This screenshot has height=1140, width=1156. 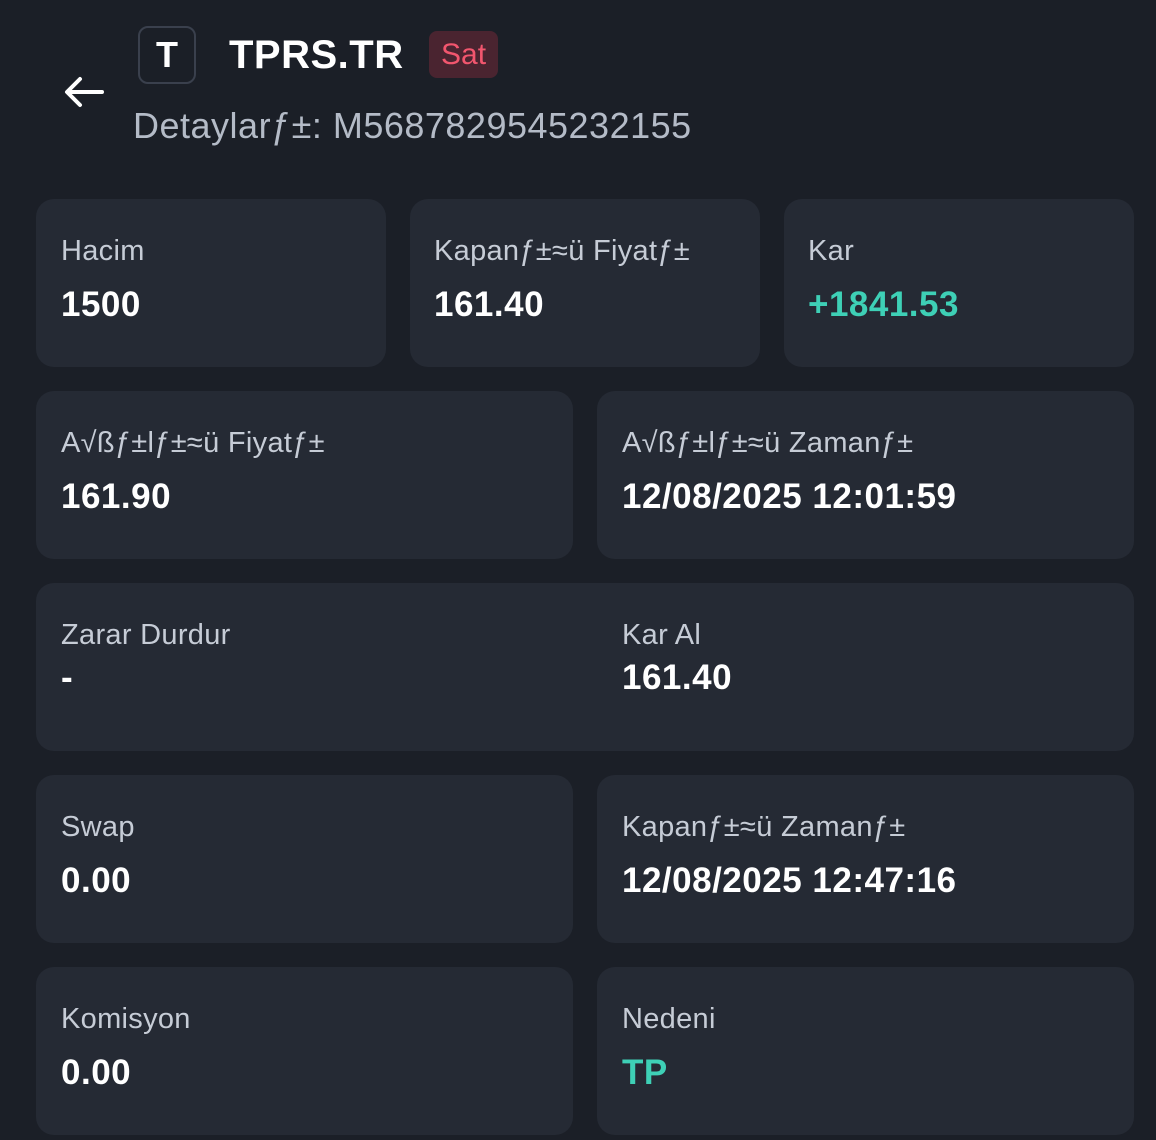 I want to click on volume-value: 1500, so click(x=101, y=304).